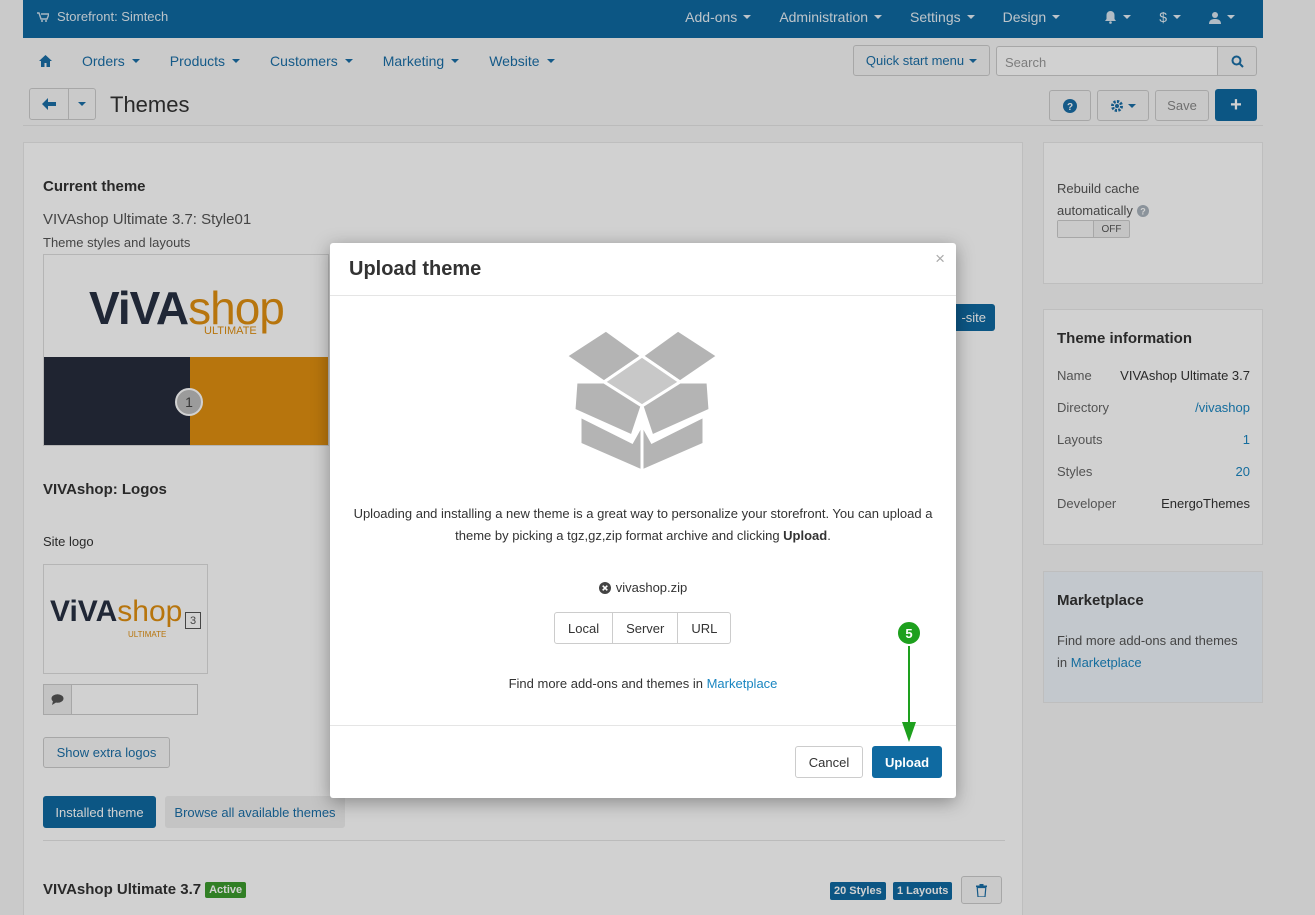  What do you see at coordinates (909, 694) in the screenshot?
I see `arrow-down-icon` at bounding box center [909, 694].